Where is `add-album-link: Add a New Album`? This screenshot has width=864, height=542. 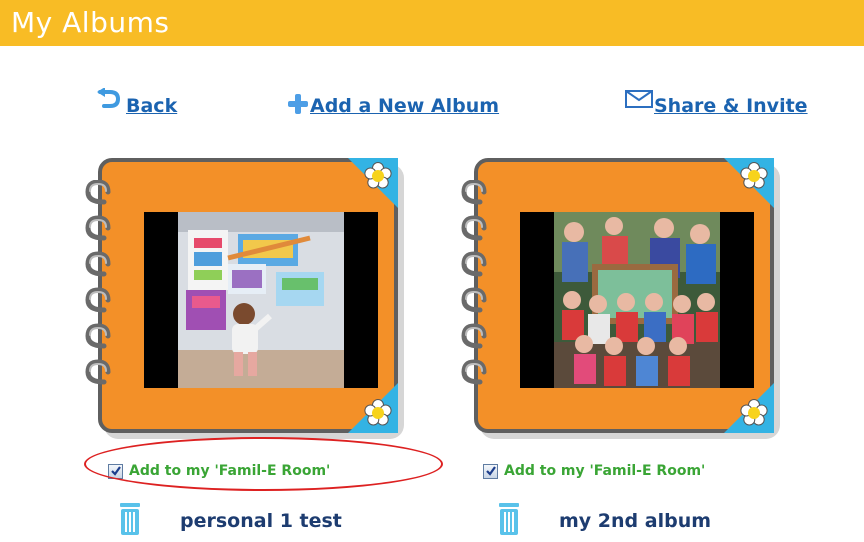
add-album-link: Add a New Album is located at coordinates (404, 106).